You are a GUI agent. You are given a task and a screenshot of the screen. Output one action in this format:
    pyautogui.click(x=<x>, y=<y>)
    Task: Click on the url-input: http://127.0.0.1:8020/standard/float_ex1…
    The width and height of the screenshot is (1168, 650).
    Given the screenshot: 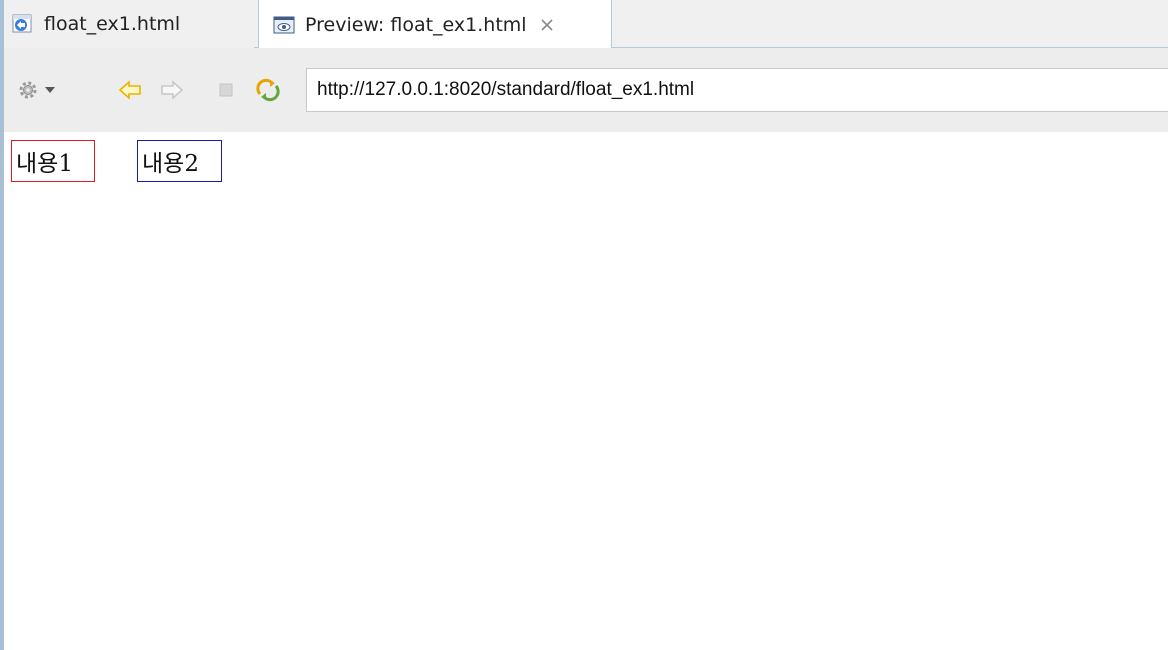 What is the action you would take?
    pyautogui.click(x=737, y=90)
    